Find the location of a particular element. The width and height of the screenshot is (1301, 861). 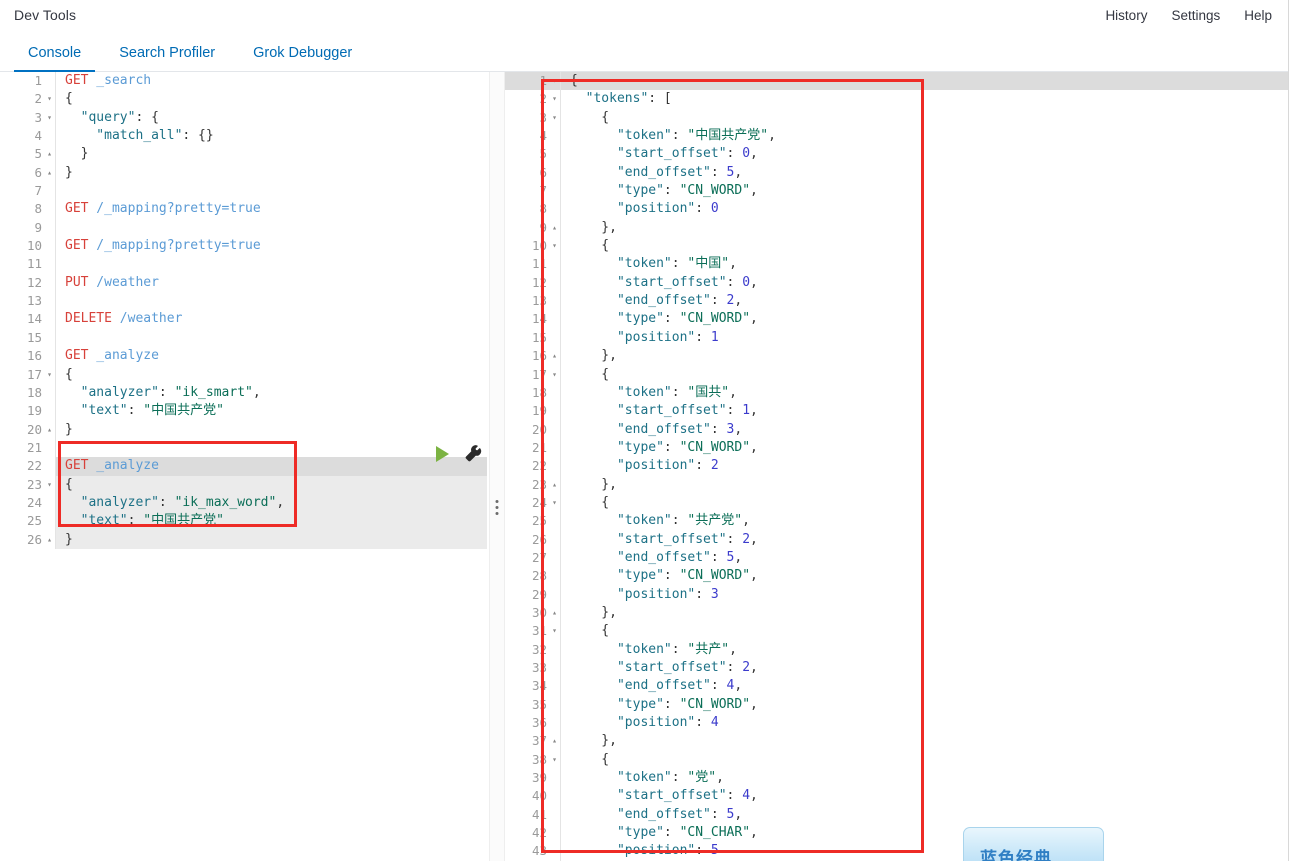

code-line: 12 "start_offset": 0, is located at coordinates (896, 283).